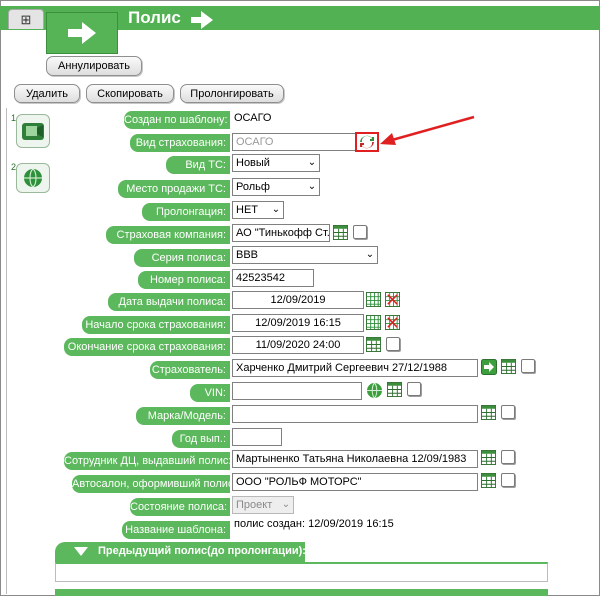 The height and width of the screenshot is (596, 600). Describe the element at coordinates (210, 393) in the screenshot. I see `vin-label: VIN:` at that location.